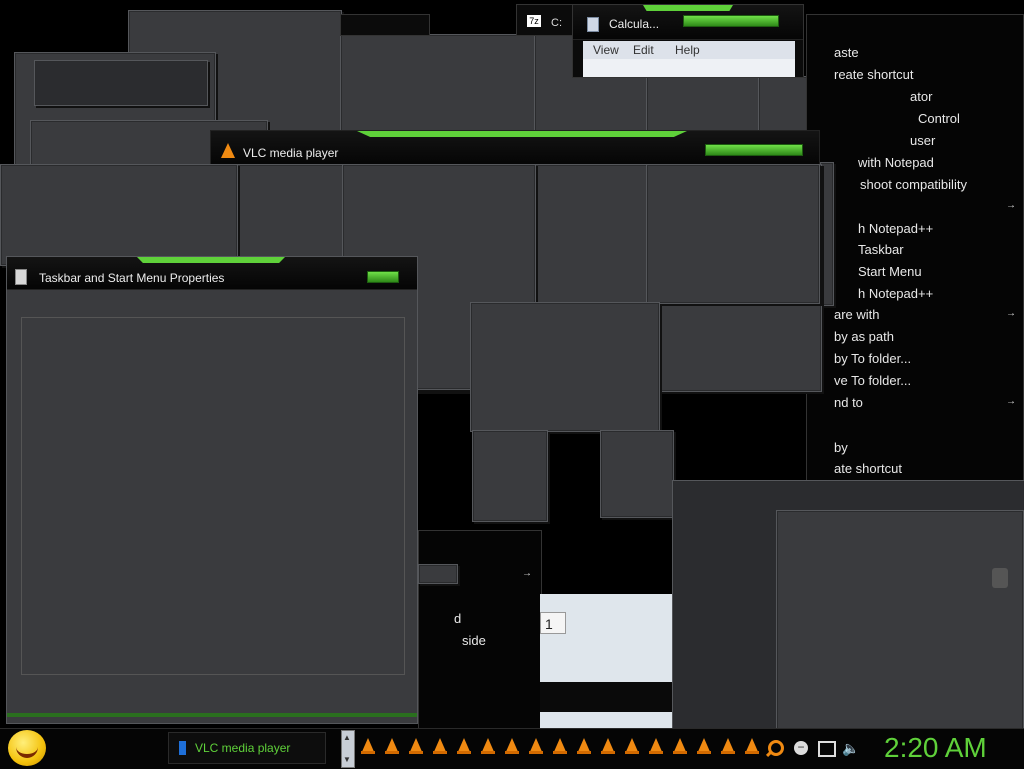 This screenshot has height=769, width=1024. Describe the element at coordinates (182, 748) in the screenshot. I see `task-icon` at that location.